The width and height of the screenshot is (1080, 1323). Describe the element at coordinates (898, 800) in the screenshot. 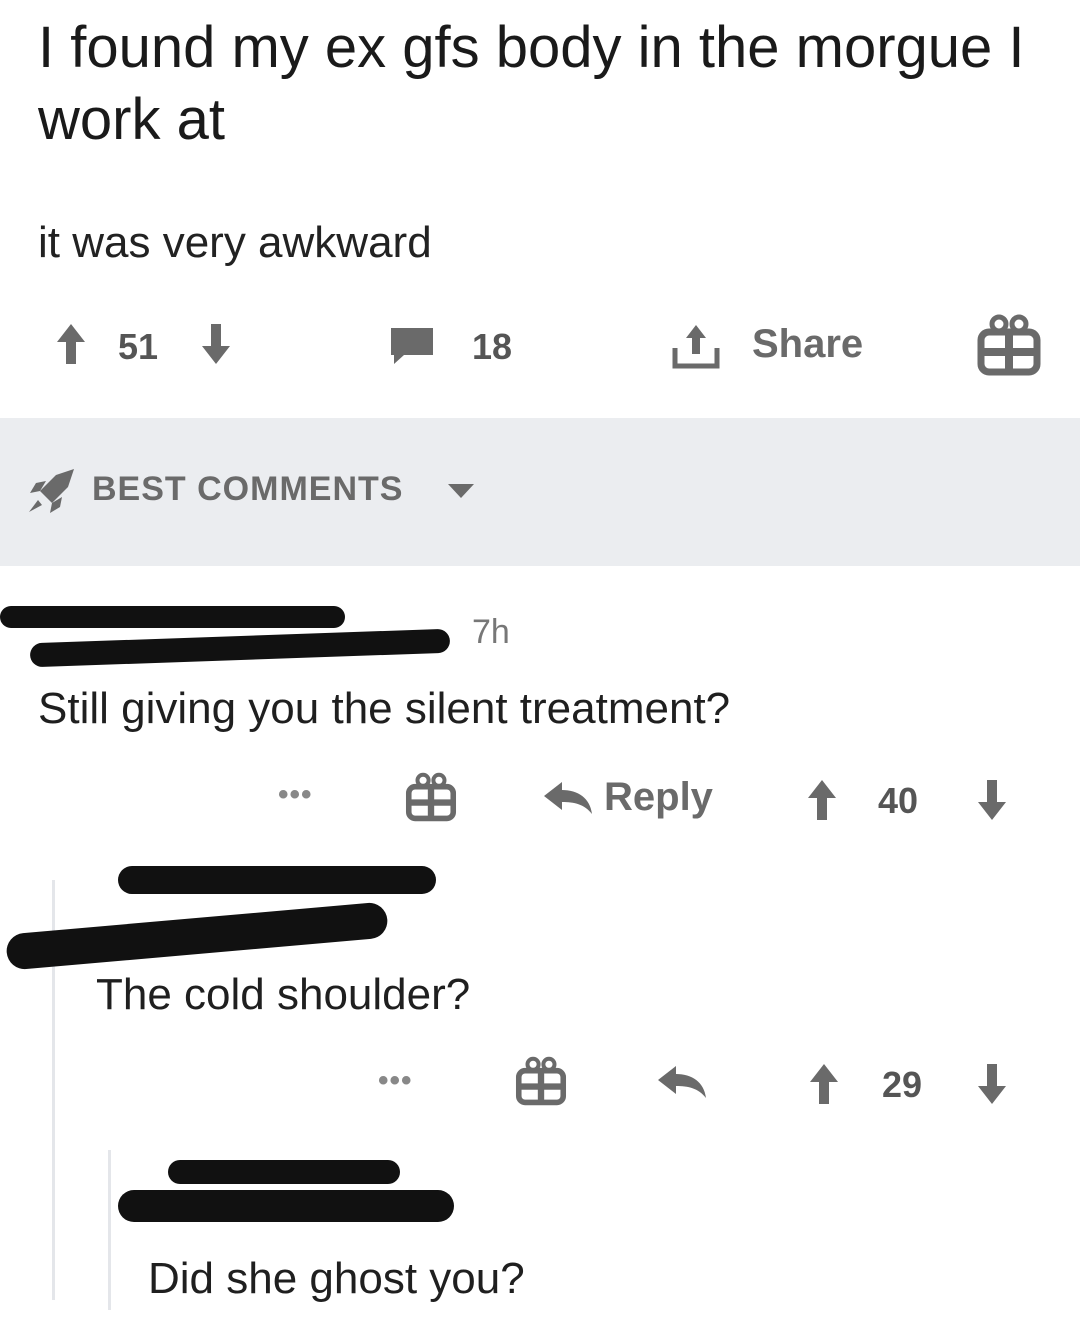

I see `comment-vote-count: 40` at that location.